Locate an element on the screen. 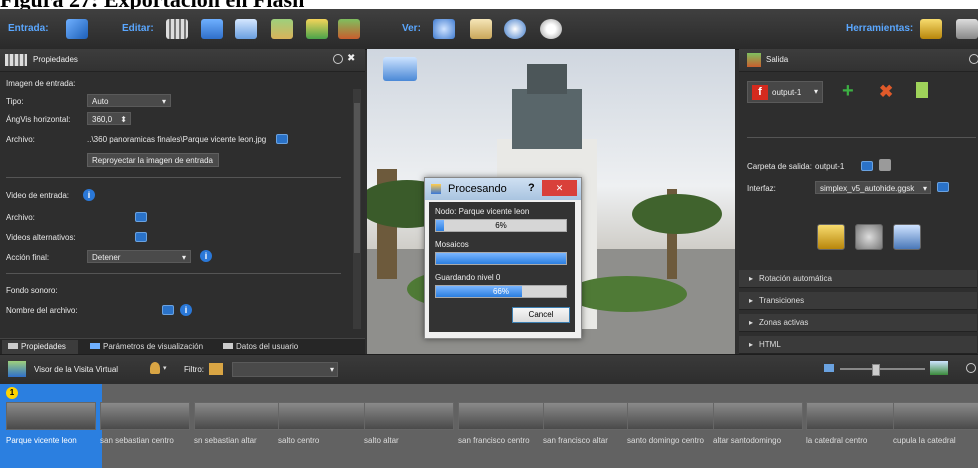 The height and width of the screenshot is (468, 978). accion-final-select: Detener ▾ is located at coordinates (139, 256).